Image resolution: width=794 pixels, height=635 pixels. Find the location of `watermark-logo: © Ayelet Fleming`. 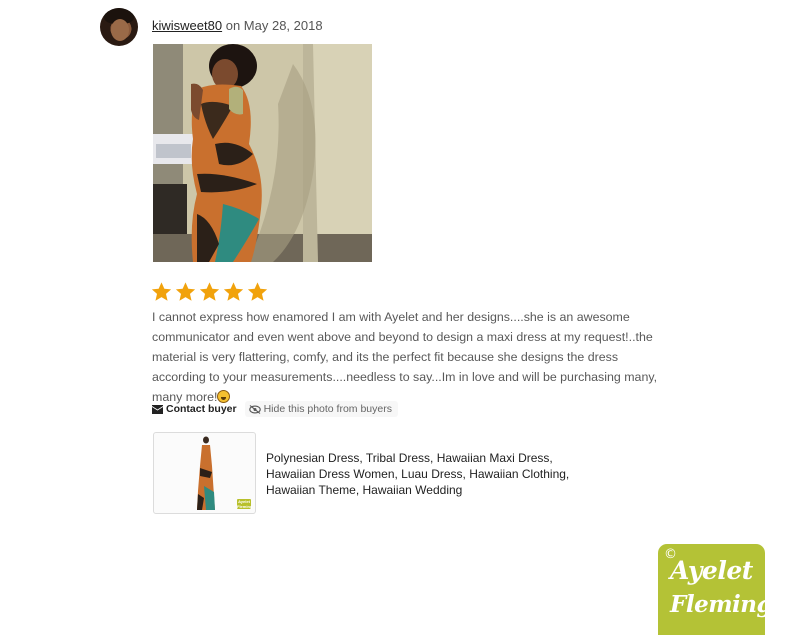

watermark-logo: © Ayelet Fleming is located at coordinates (715, 589).